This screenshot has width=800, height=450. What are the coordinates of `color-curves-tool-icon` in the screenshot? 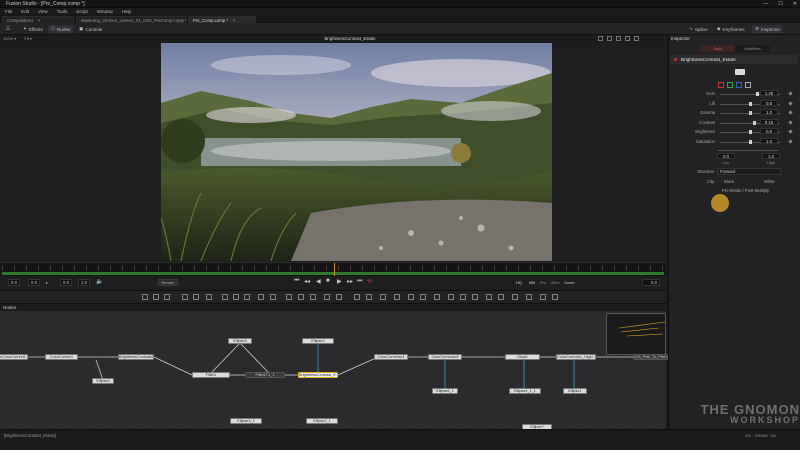 It's located at (247, 297).